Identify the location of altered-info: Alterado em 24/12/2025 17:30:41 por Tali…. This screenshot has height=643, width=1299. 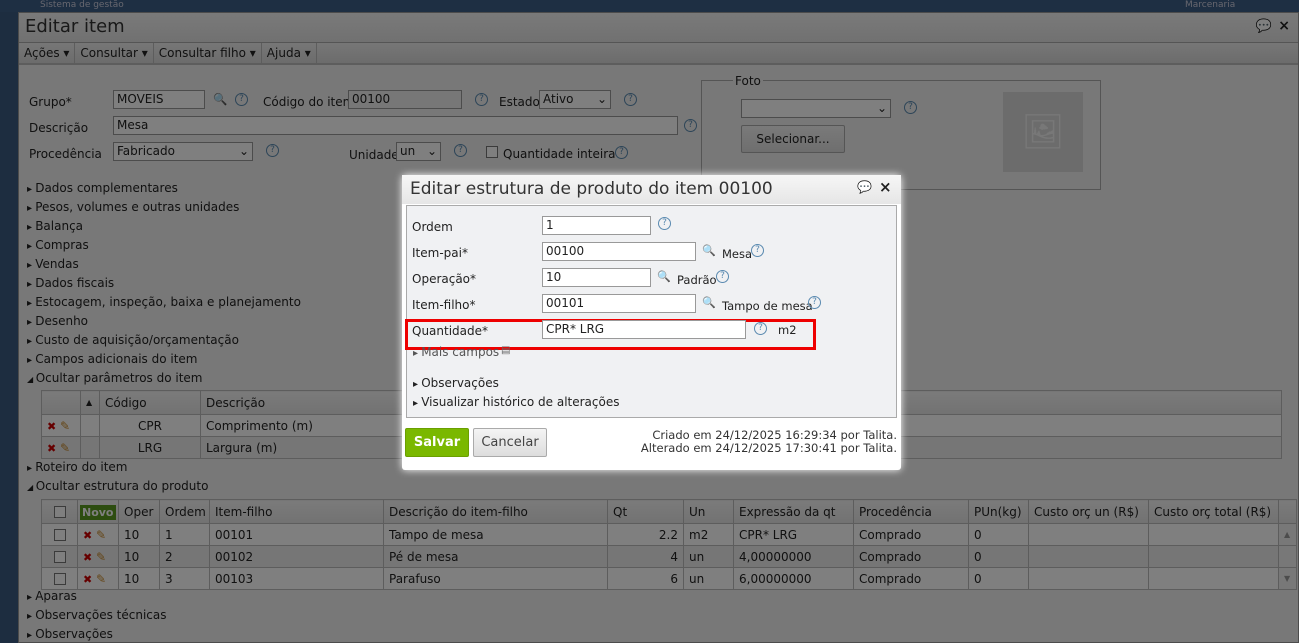
(768, 448).